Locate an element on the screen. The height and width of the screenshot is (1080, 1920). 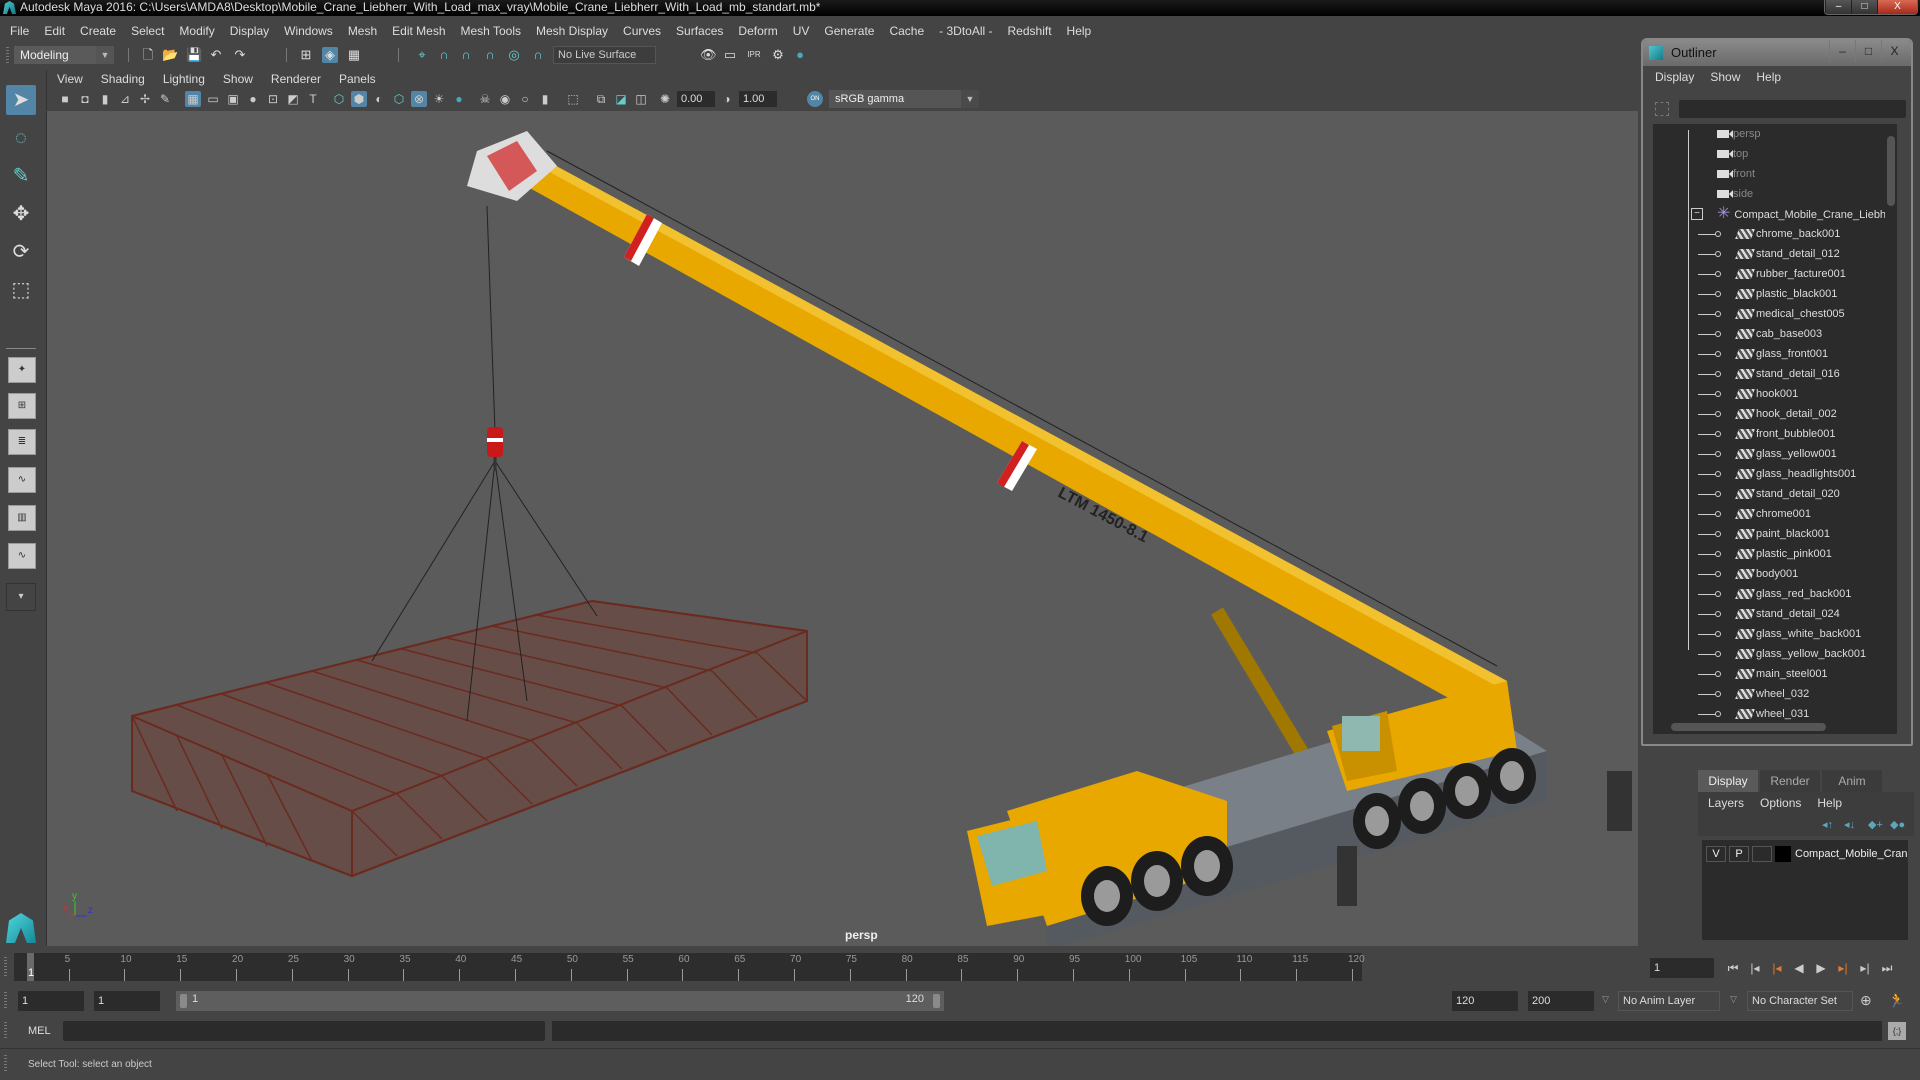
use-all-lights-icon: ☀ is located at coordinates (439, 99).